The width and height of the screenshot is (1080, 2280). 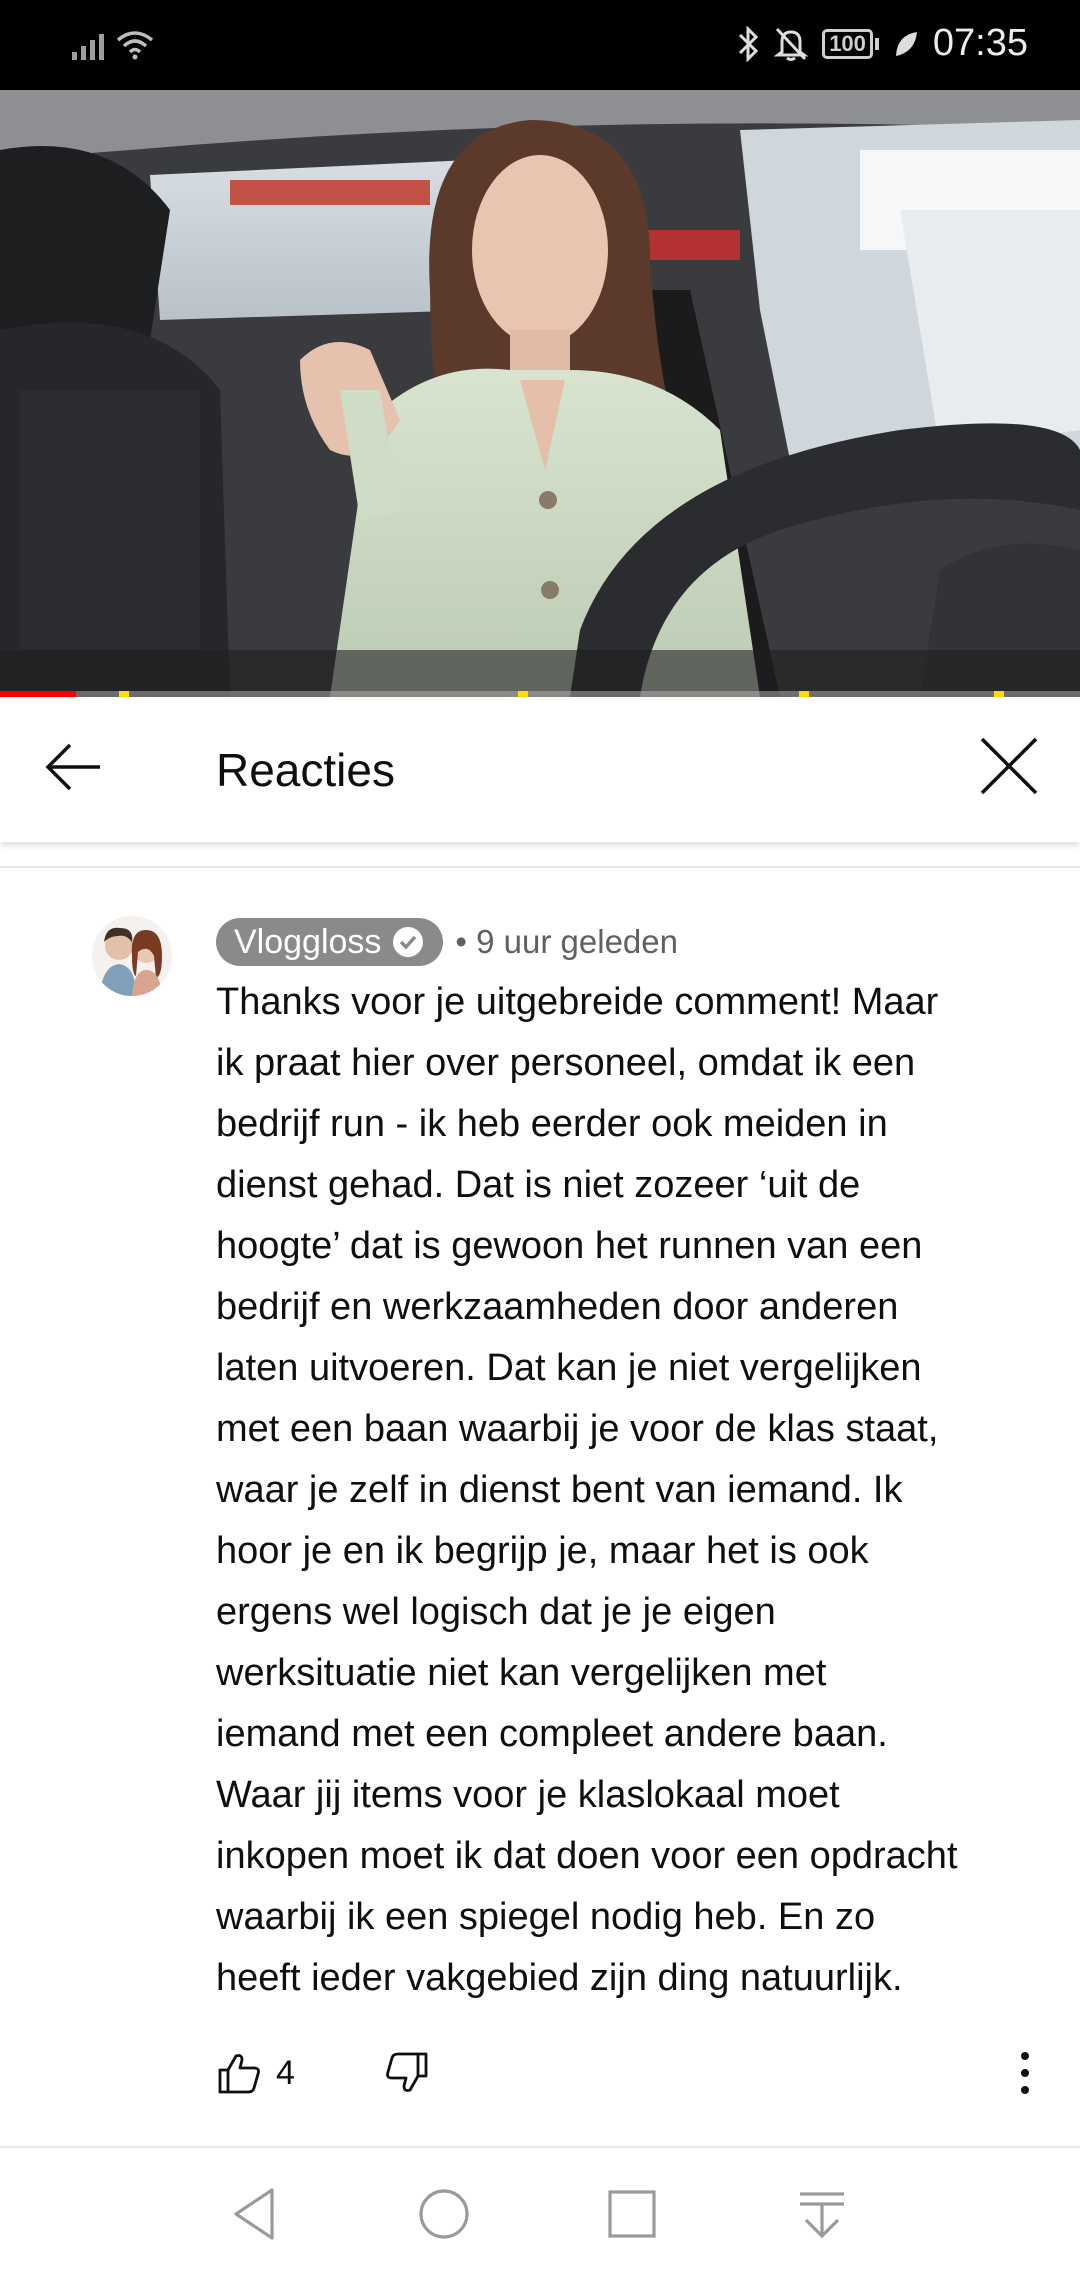 I want to click on nav-home-button, so click(x=444, y=2214).